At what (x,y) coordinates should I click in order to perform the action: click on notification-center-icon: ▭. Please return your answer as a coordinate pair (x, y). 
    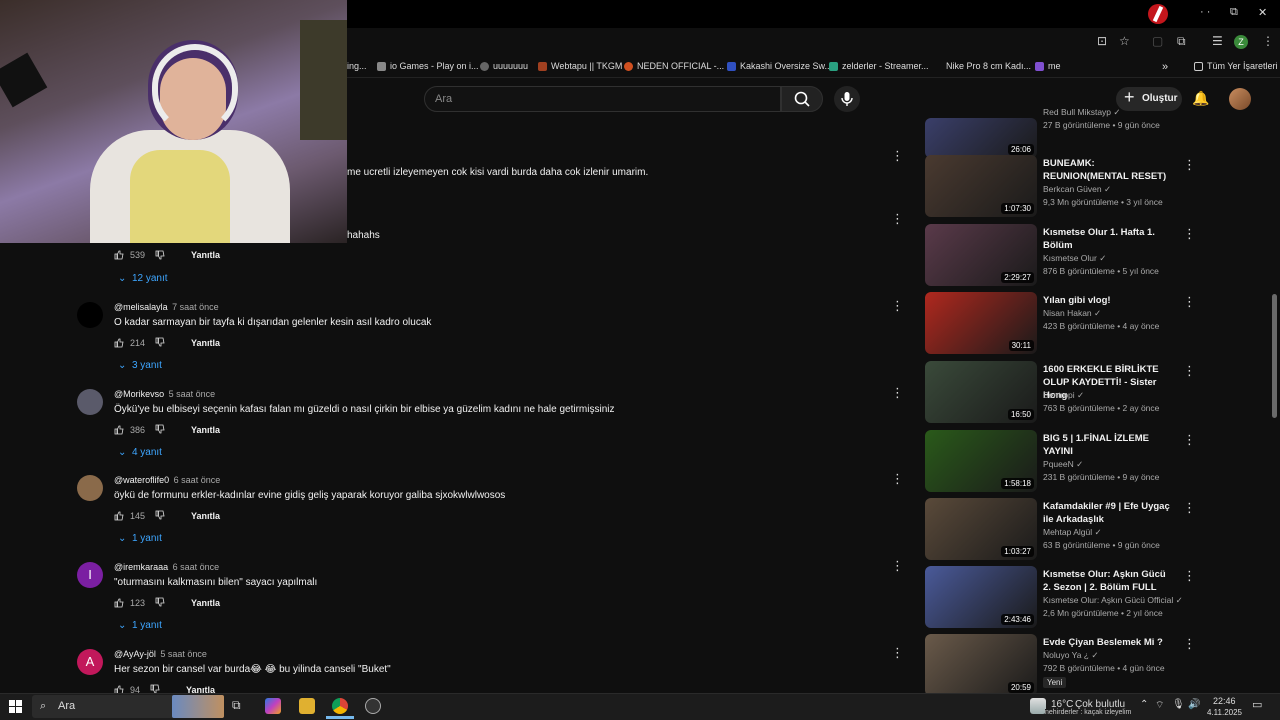
    Looking at the image, I should click on (1257, 704).